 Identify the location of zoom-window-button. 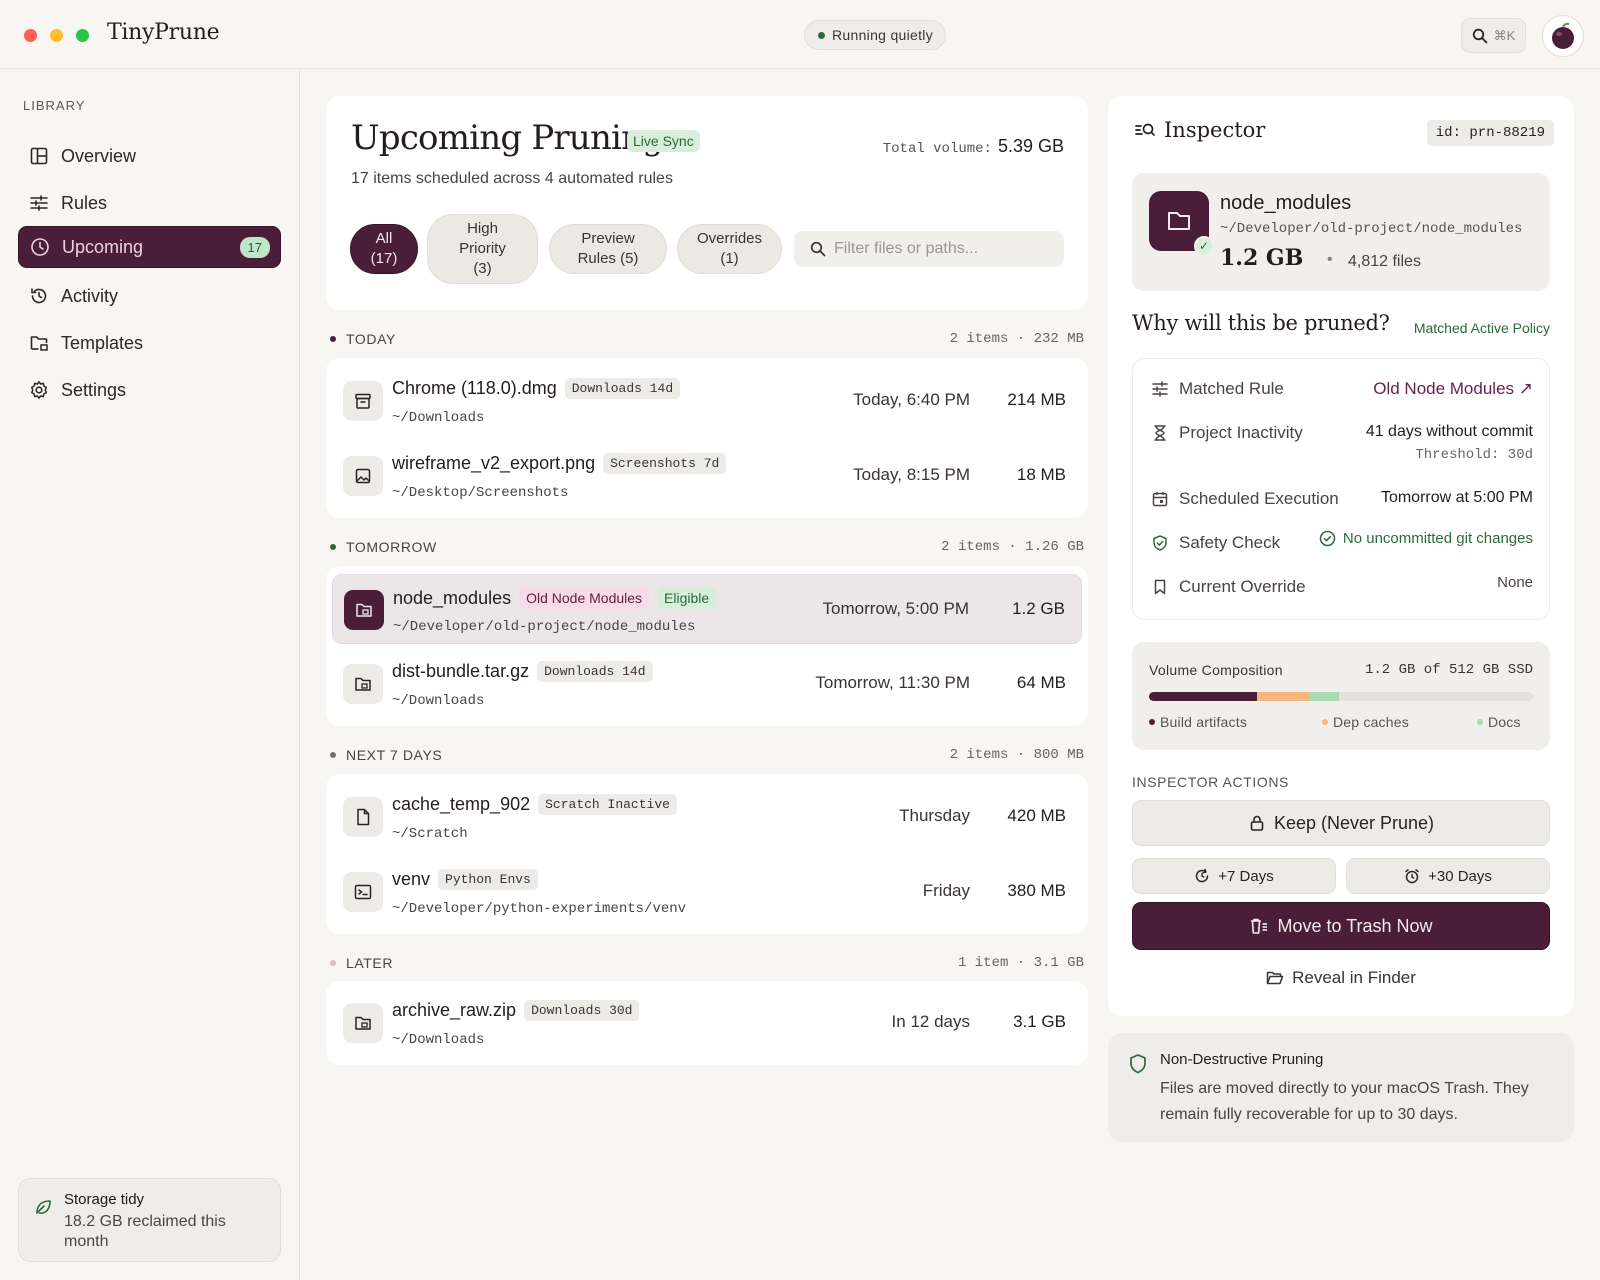
(82, 35).